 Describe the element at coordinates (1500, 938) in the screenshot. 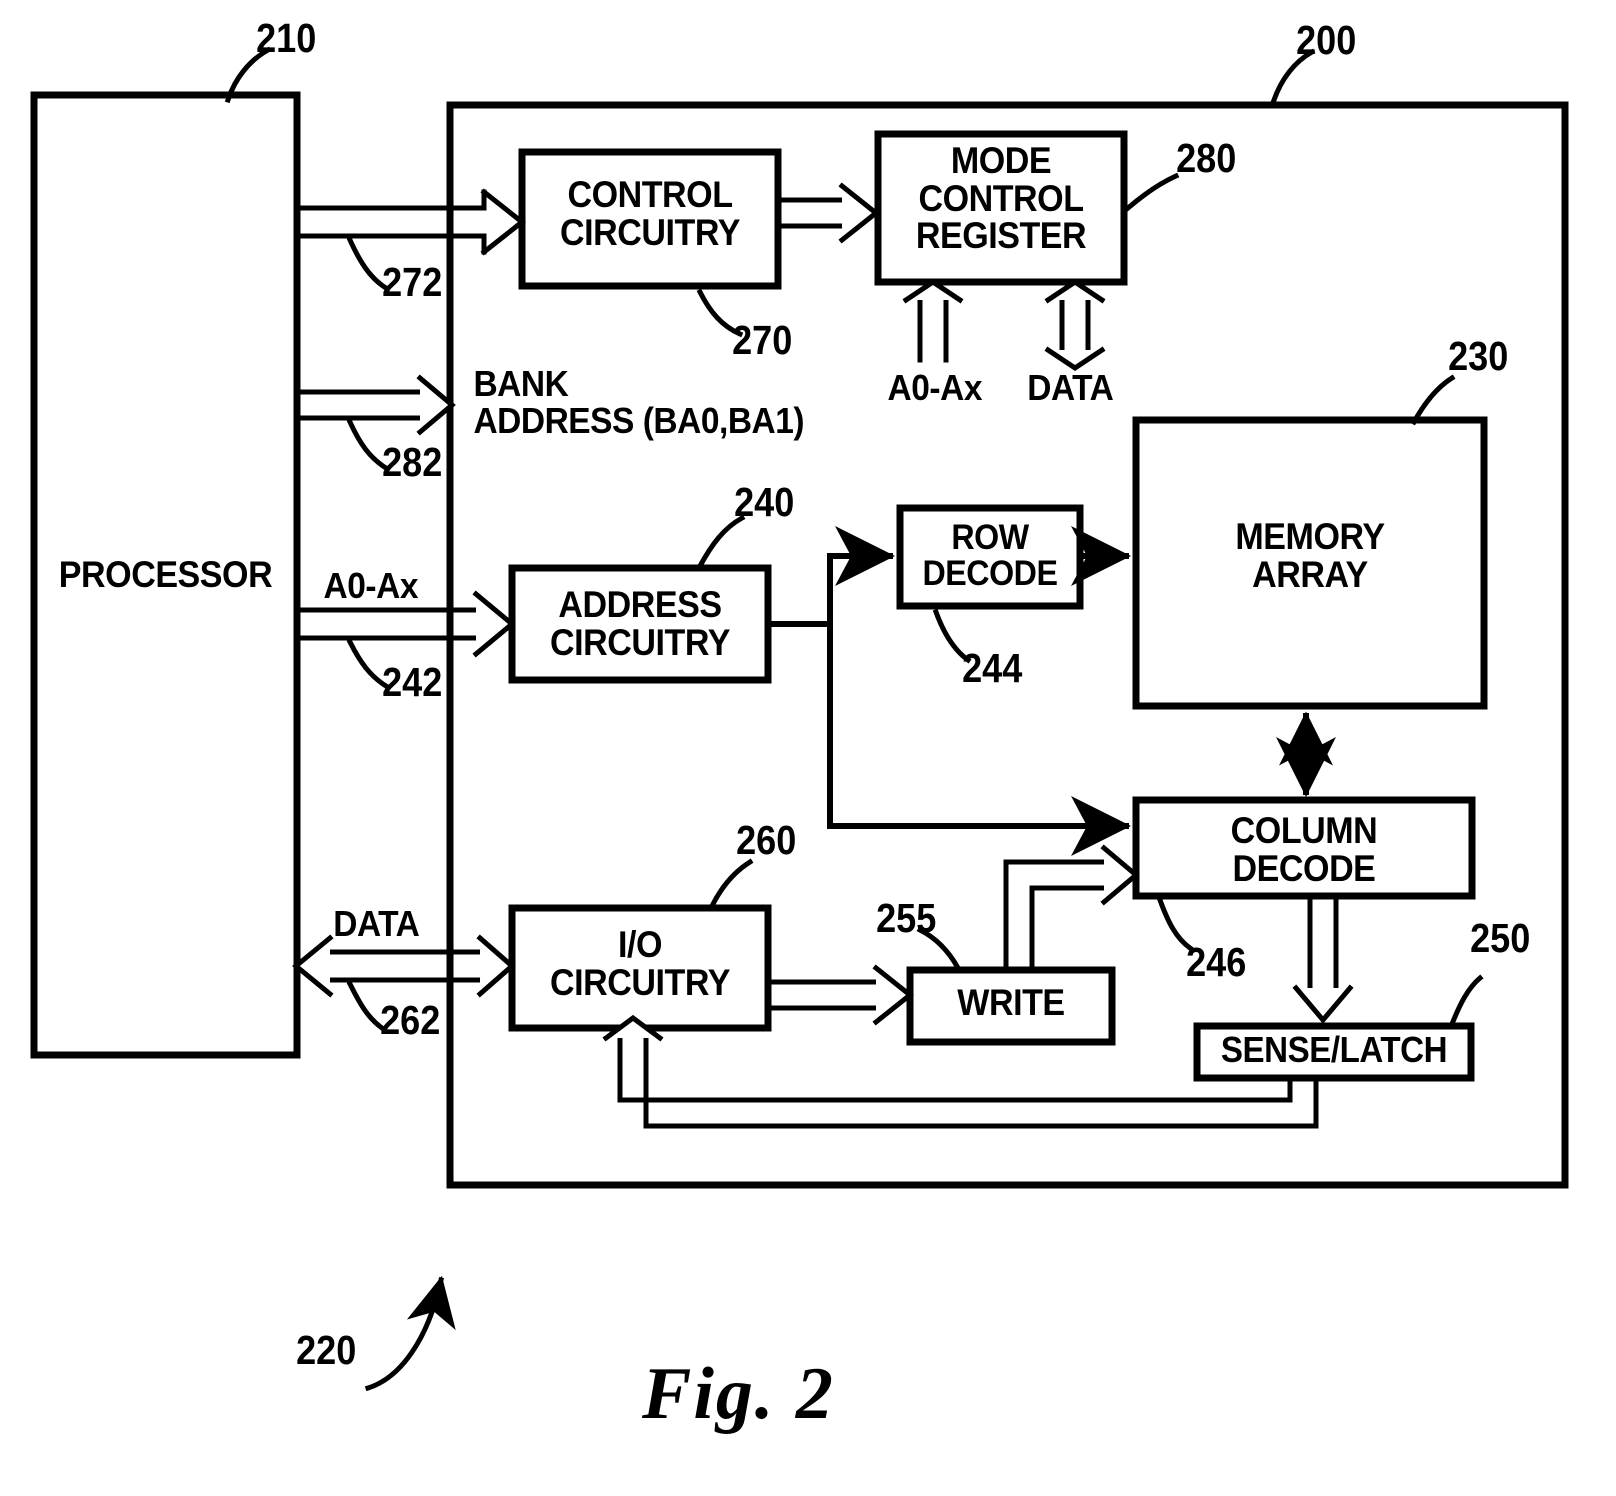

I see `ref-250: 250` at that location.